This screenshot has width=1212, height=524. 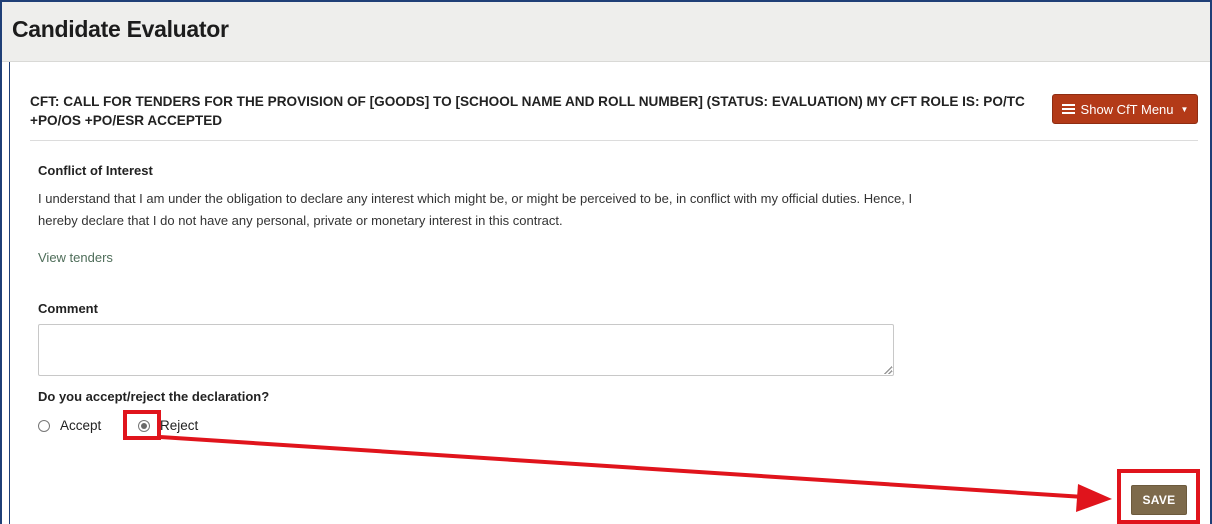 What do you see at coordinates (622, 467) in the screenshot?
I see `arrow-shaft` at bounding box center [622, 467].